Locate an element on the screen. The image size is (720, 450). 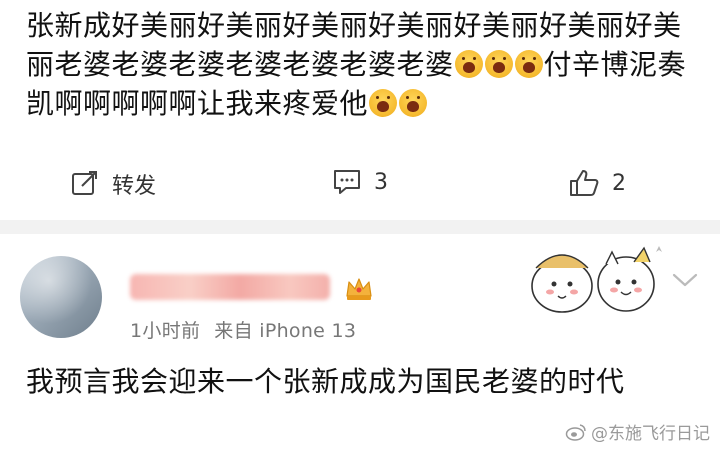
watermark-text: @东施飞行日记 is located at coordinates (650, 434).